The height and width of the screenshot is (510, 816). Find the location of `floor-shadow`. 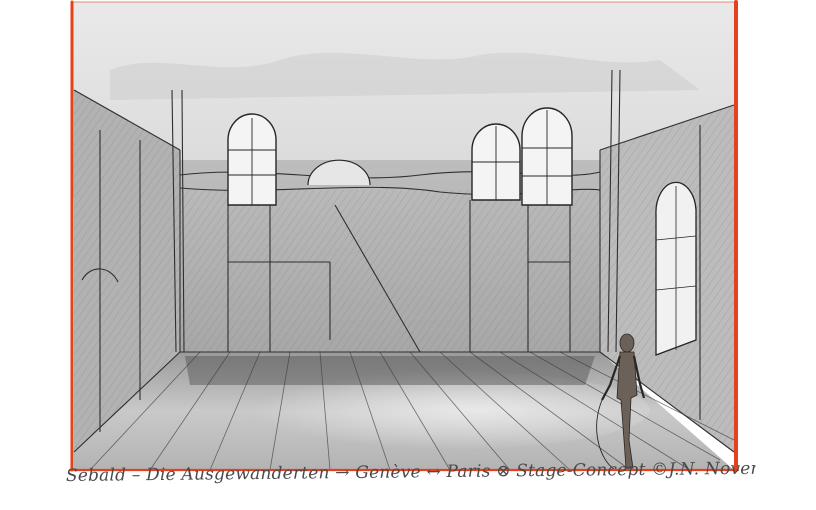

floor-shadow is located at coordinates (390, 370).